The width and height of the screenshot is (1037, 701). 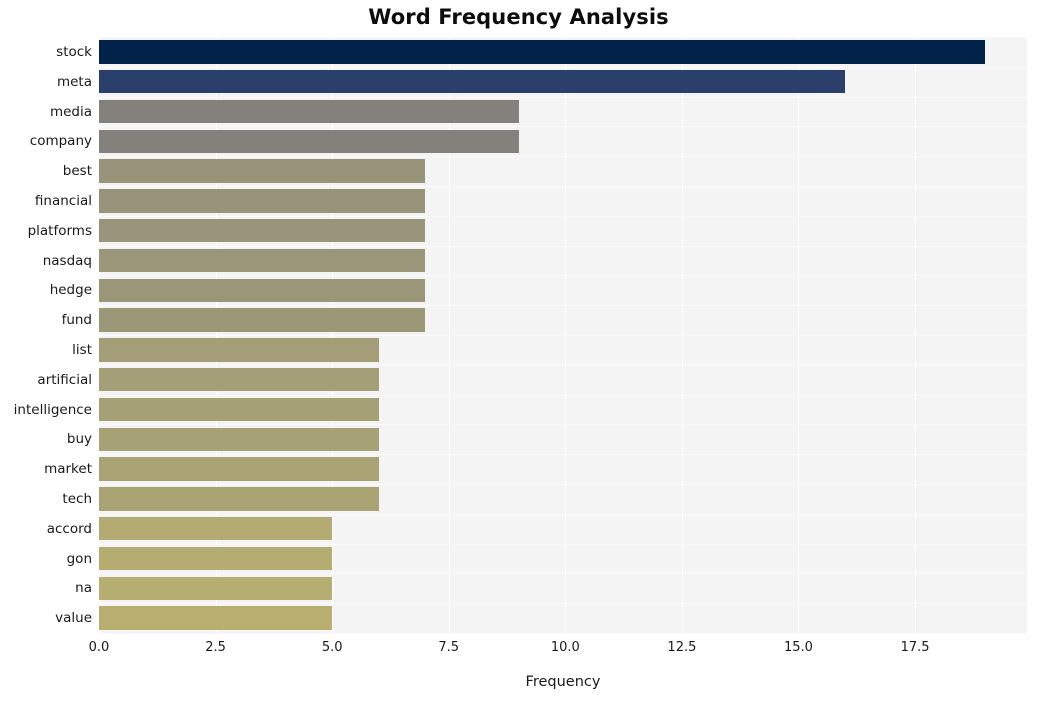 What do you see at coordinates (332, 647) in the screenshot?
I see `x-tick-label: 5.0` at bounding box center [332, 647].